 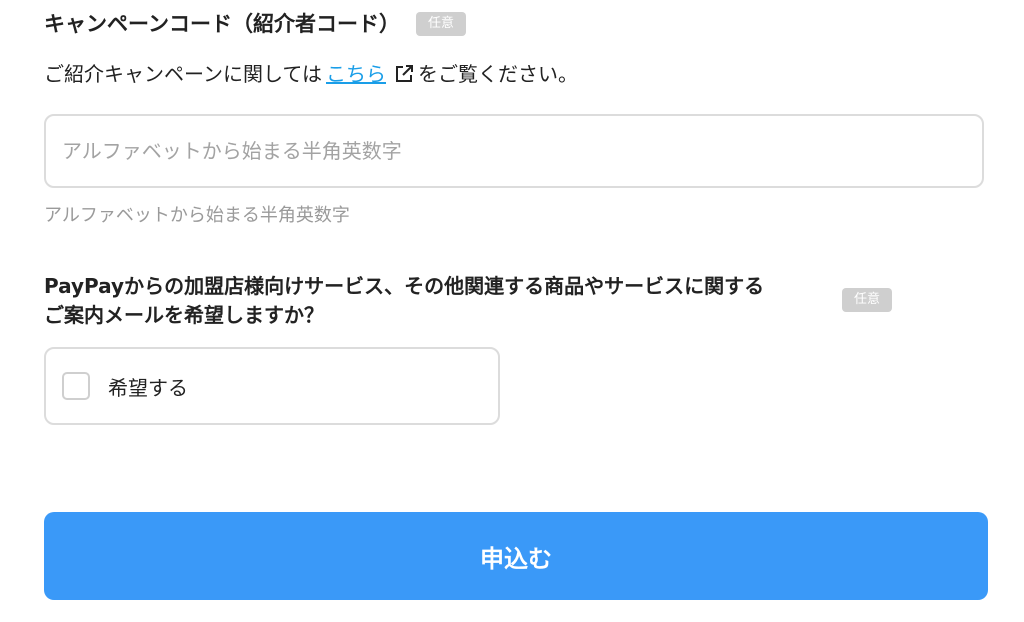 What do you see at coordinates (184, 315) in the screenshot?
I see `question-line-2: ご案内メールを希望しますか？` at bounding box center [184, 315].